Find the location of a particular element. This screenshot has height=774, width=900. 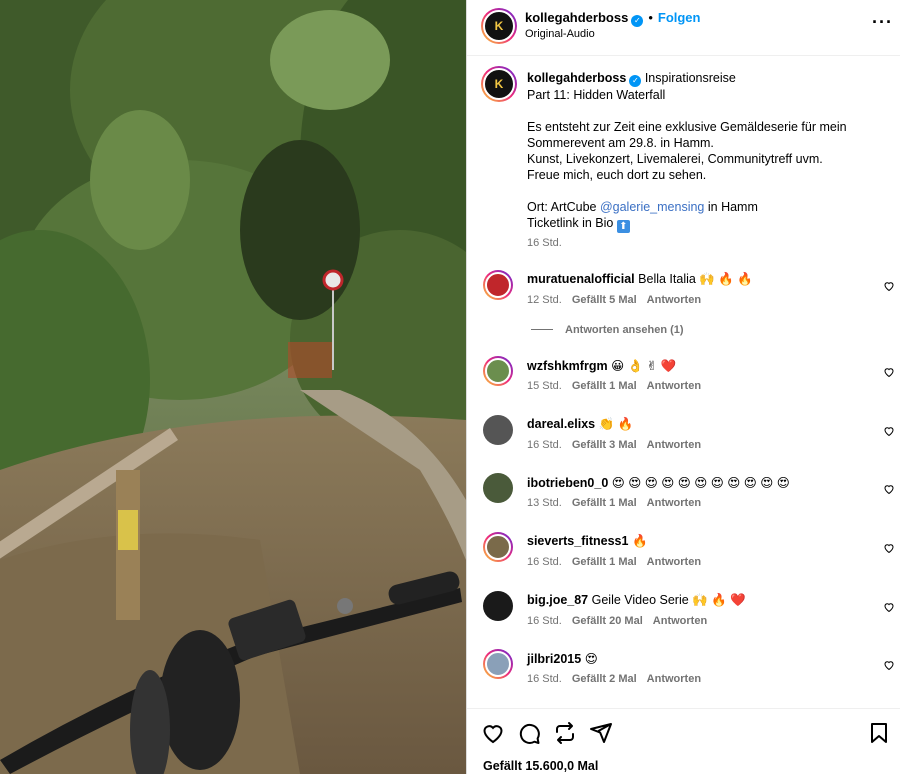

replies-divider is located at coordinates (542, 329).